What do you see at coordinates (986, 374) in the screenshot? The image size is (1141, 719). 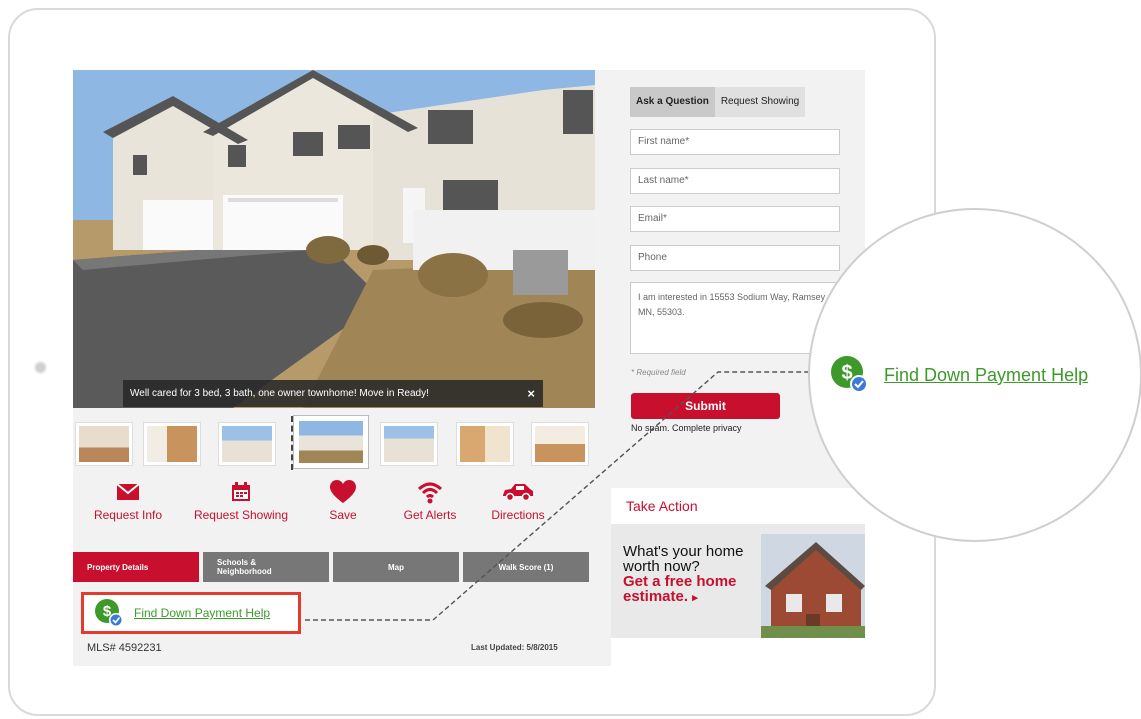 I see `zoomed-down-payment-label: Find Down Payment Help` at bounding box center [986, 374].